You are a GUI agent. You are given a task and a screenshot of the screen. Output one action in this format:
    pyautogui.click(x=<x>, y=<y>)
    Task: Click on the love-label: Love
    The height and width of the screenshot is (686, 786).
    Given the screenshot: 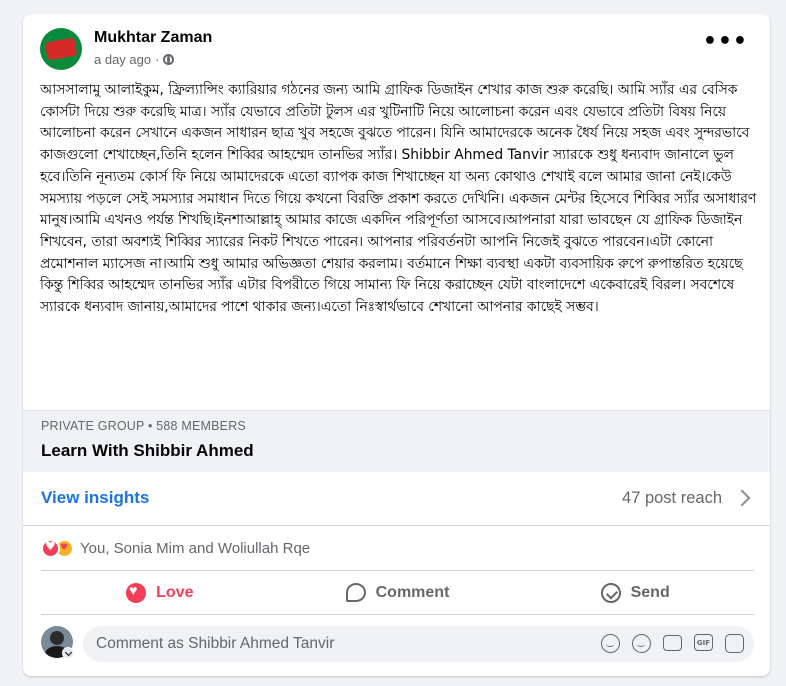 What is the action you would take?
    pyautogui.click(x=175, y=592)
    